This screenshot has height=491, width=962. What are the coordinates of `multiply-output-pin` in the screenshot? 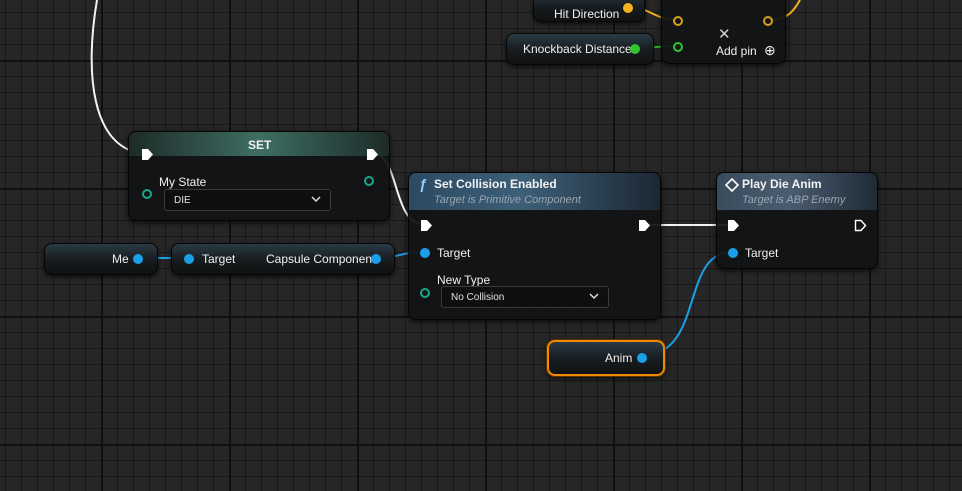 It's located at (768, 21).